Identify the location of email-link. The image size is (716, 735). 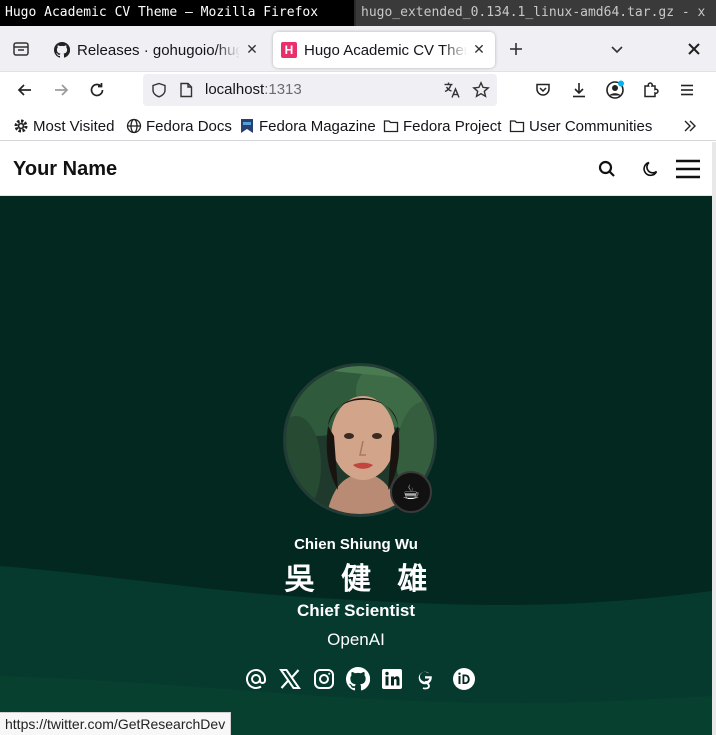
(256, 679).